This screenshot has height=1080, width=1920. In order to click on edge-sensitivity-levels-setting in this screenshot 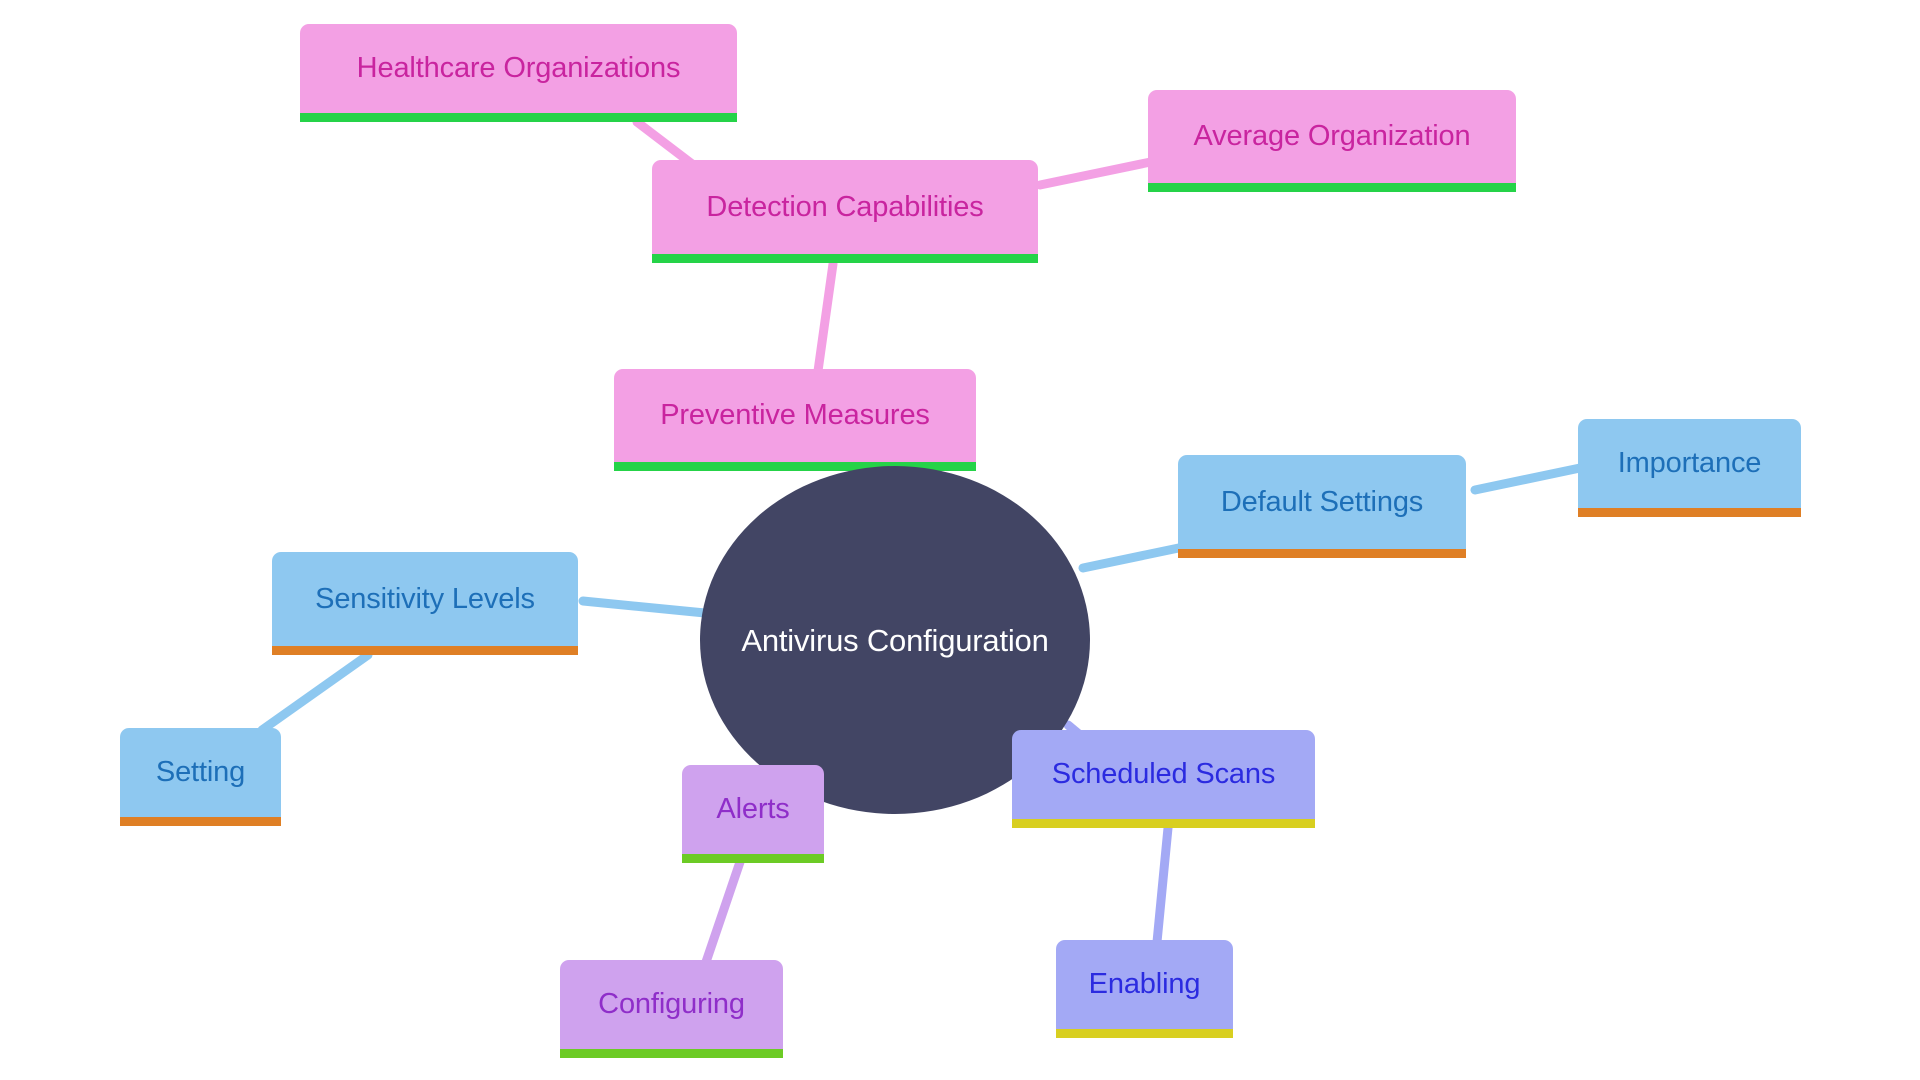, I will do `click(315, 692)`.